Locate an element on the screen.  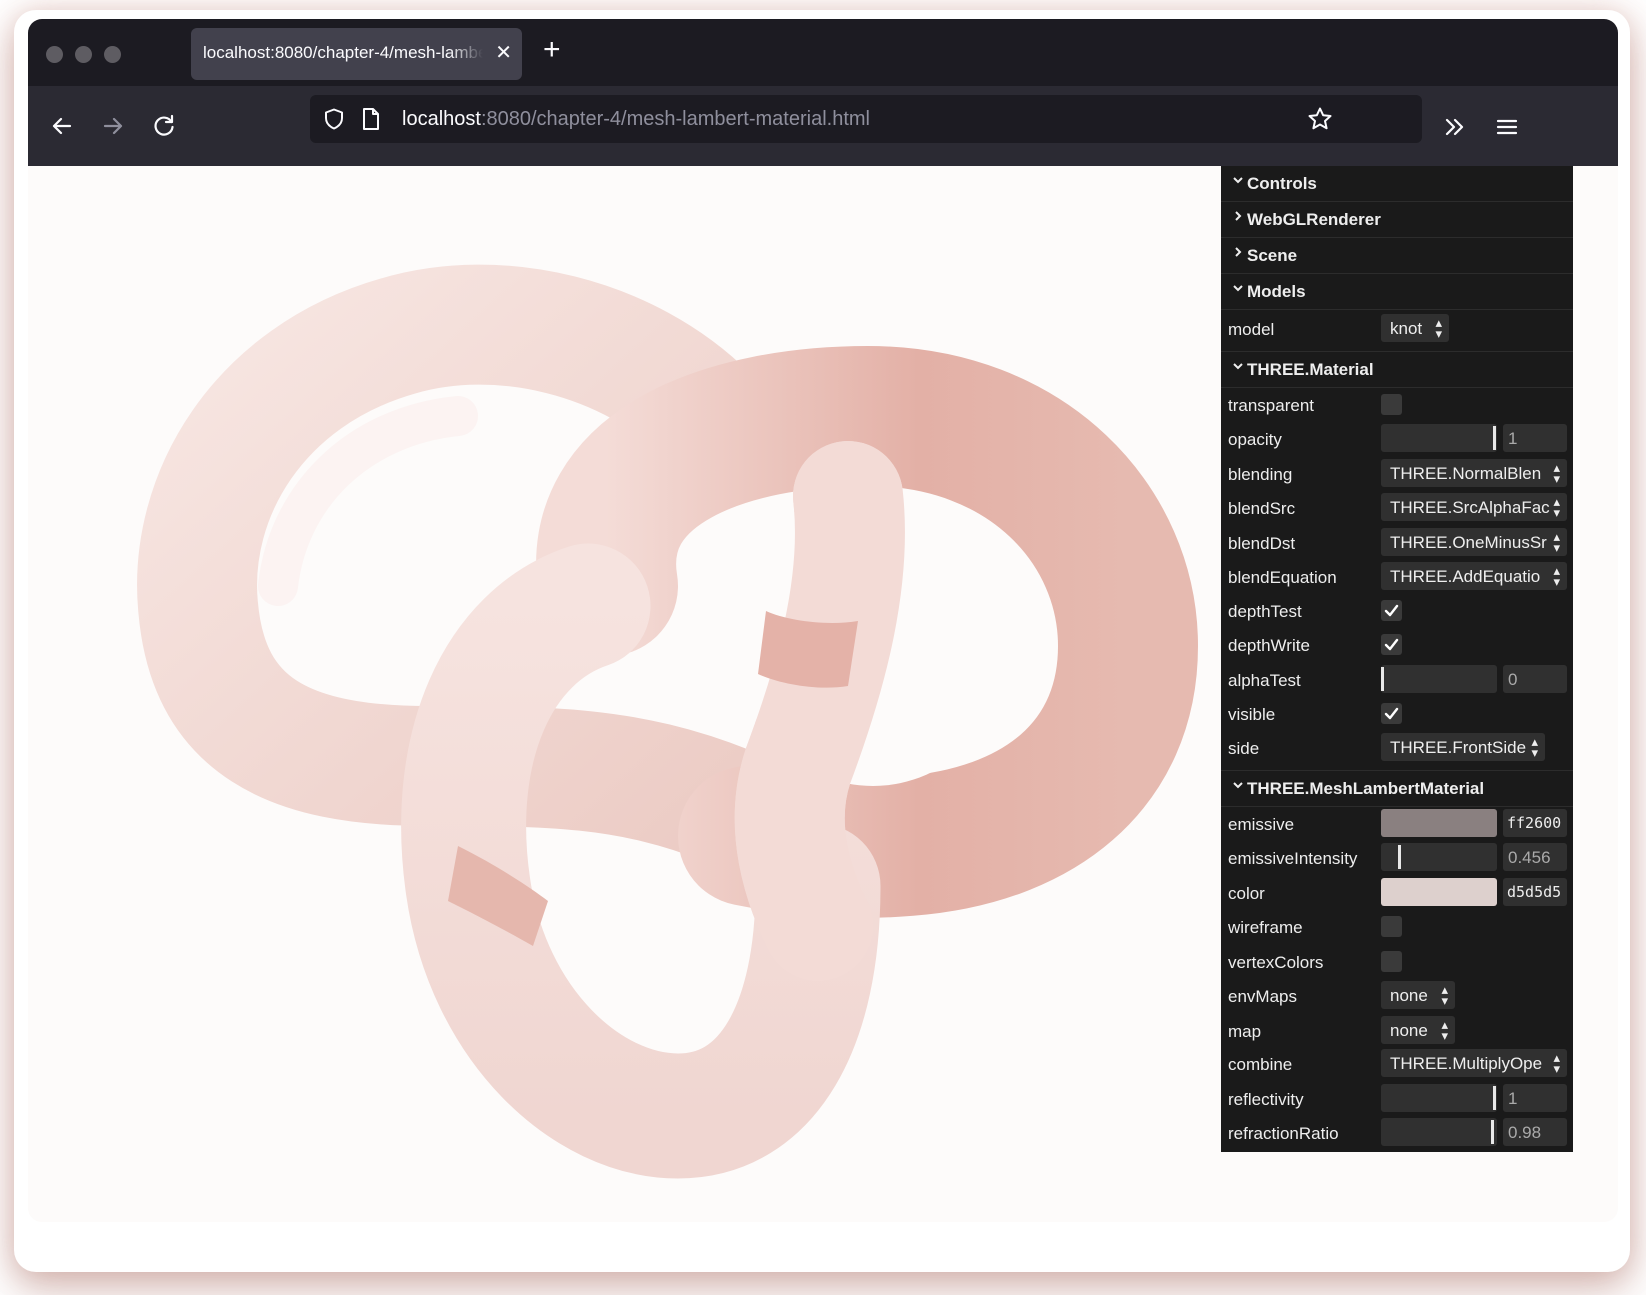
refractionratio-slider is located at coordinates (1439, 1132).